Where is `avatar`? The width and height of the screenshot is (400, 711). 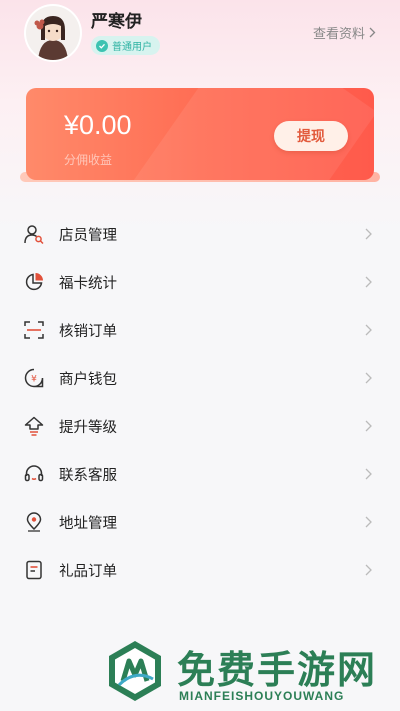 avatar is located at coordinates (53, 33).